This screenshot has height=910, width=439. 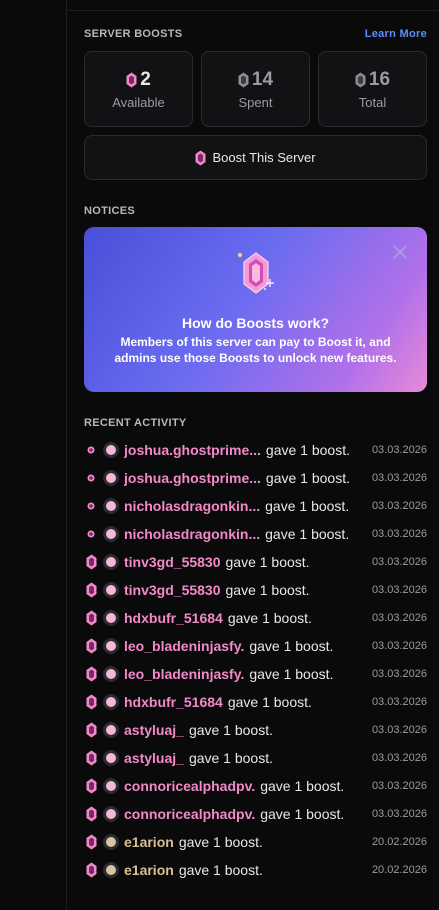 What do you see at coordinates (145, 79) in the screenshot?
I see `stat-available-value: 2` at bounding box center [145, 79].